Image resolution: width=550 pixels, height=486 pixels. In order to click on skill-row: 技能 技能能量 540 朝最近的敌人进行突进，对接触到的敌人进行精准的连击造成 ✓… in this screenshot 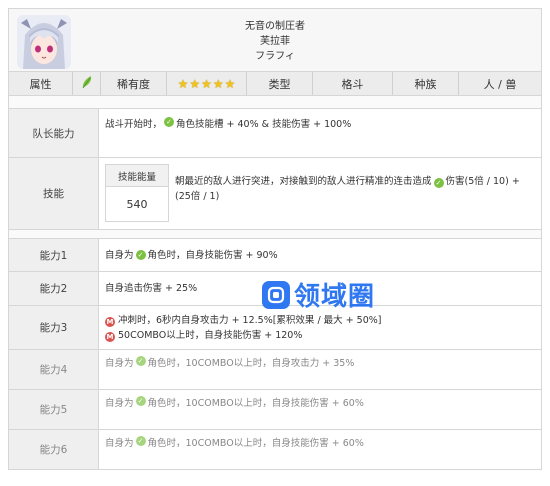, I will do `click(275, 194)`.